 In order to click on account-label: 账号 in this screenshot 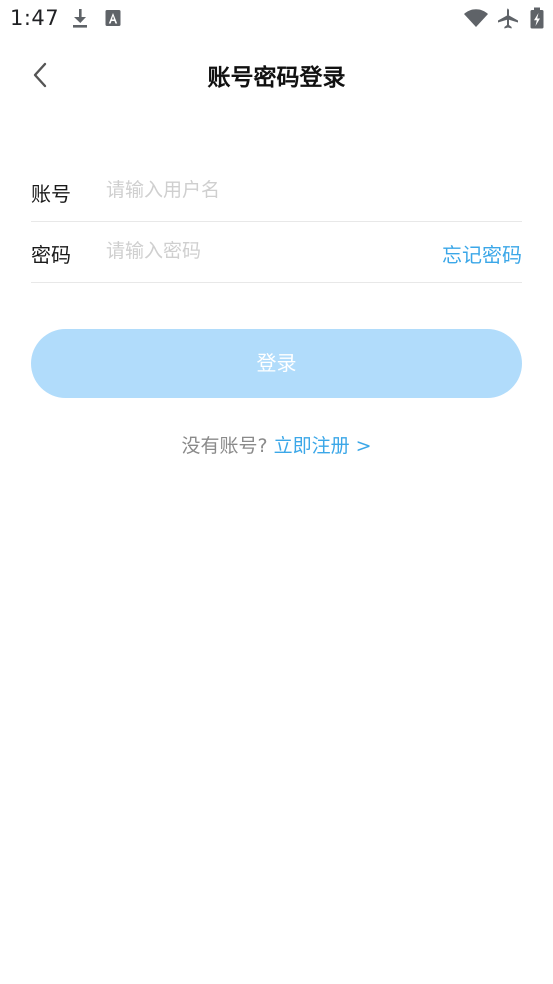, I will do `click(51, 194)`.